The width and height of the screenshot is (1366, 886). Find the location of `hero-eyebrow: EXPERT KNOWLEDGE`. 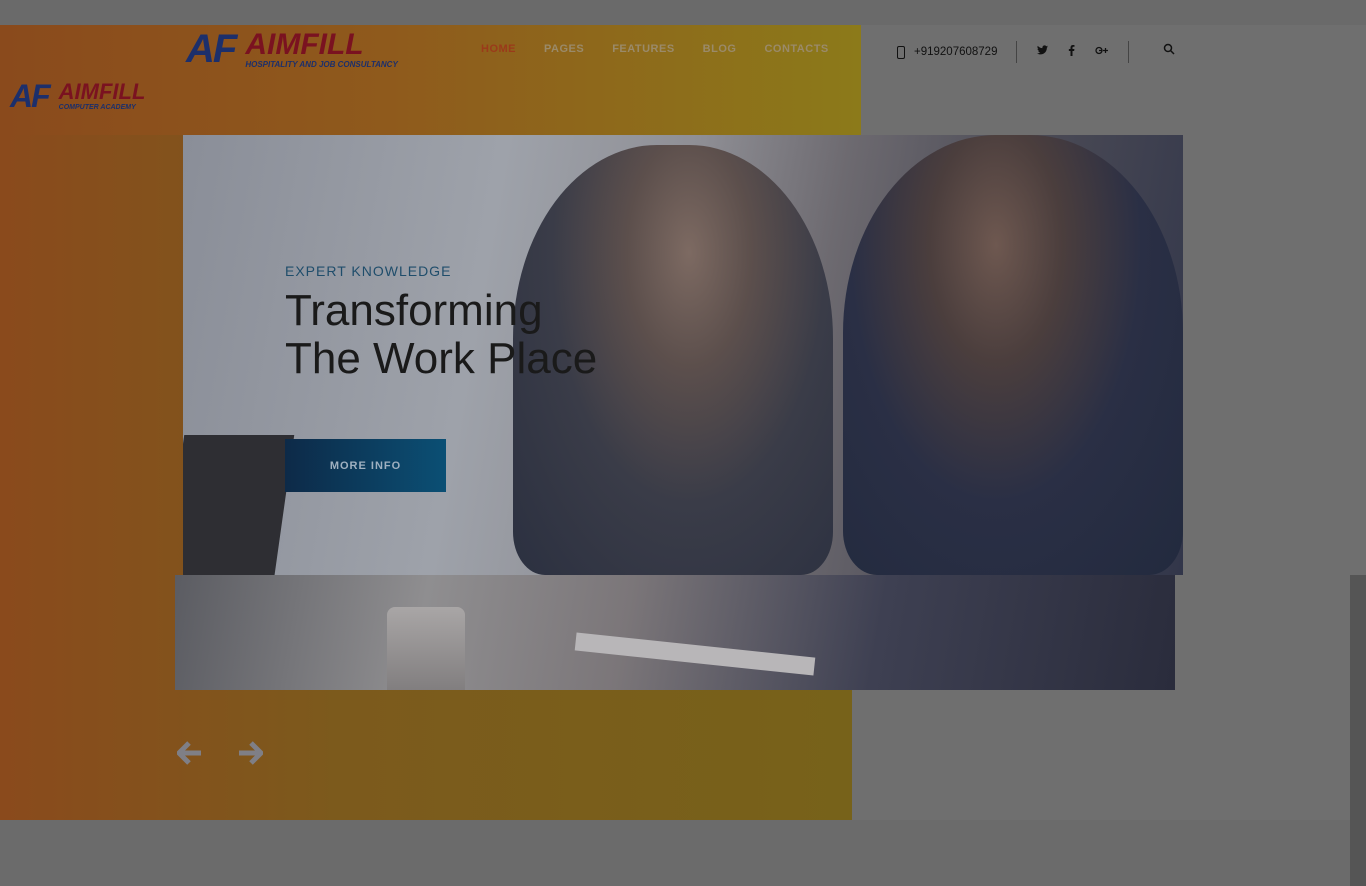

hero-eyebrow: EXPERT KNOWLEDGE is located at coordinates (368, 271).